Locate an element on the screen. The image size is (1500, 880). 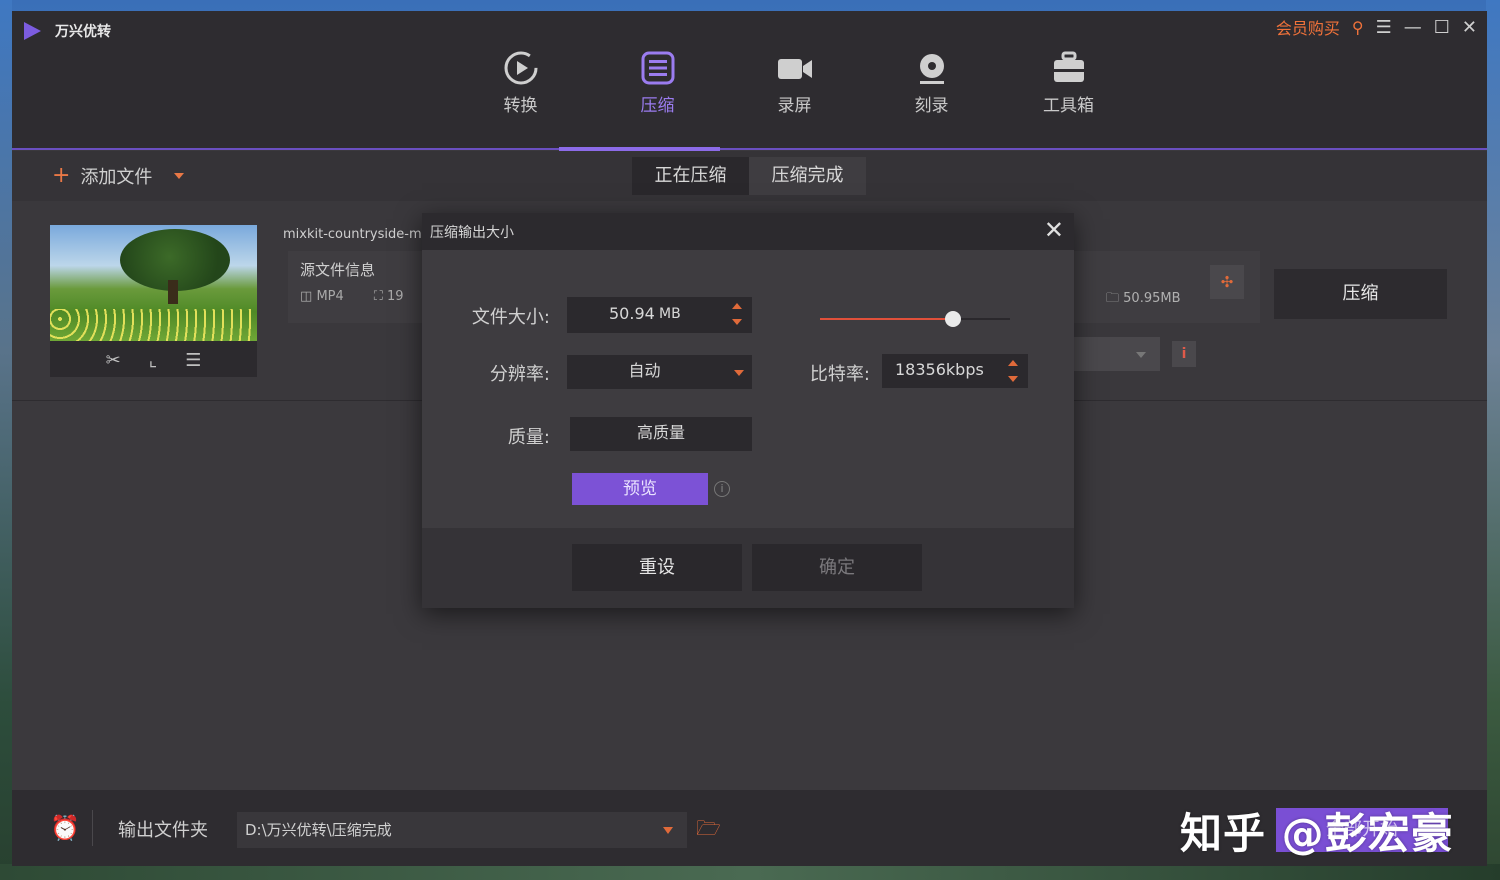
file-size-slider is located at coordinates (915, 319).